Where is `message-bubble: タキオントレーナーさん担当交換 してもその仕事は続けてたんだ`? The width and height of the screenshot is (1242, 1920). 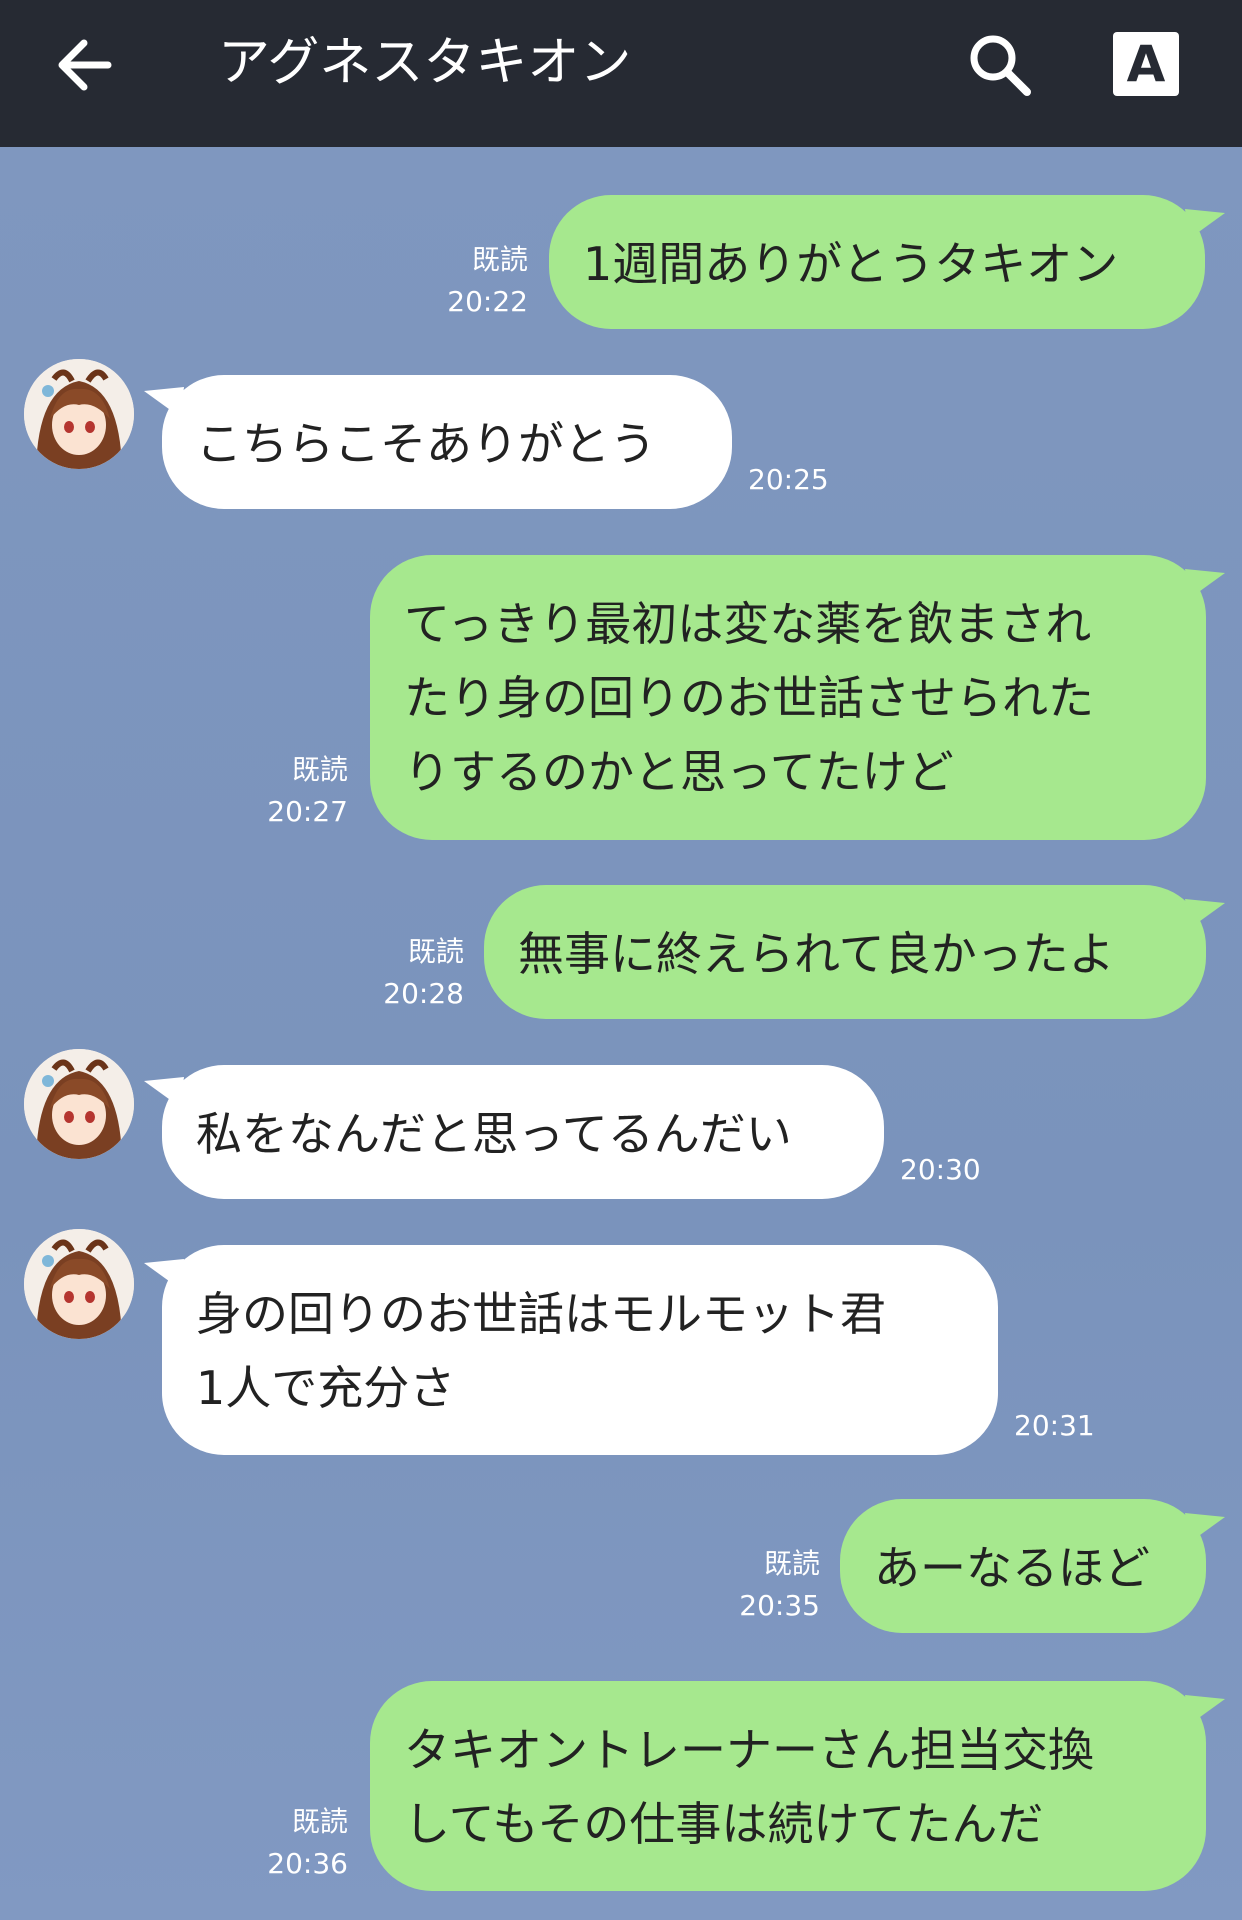
message-bubble: タキオントレーナーさん担当交換 してもその仕事は続けてたんだ is located at coordinates (788, 1786).